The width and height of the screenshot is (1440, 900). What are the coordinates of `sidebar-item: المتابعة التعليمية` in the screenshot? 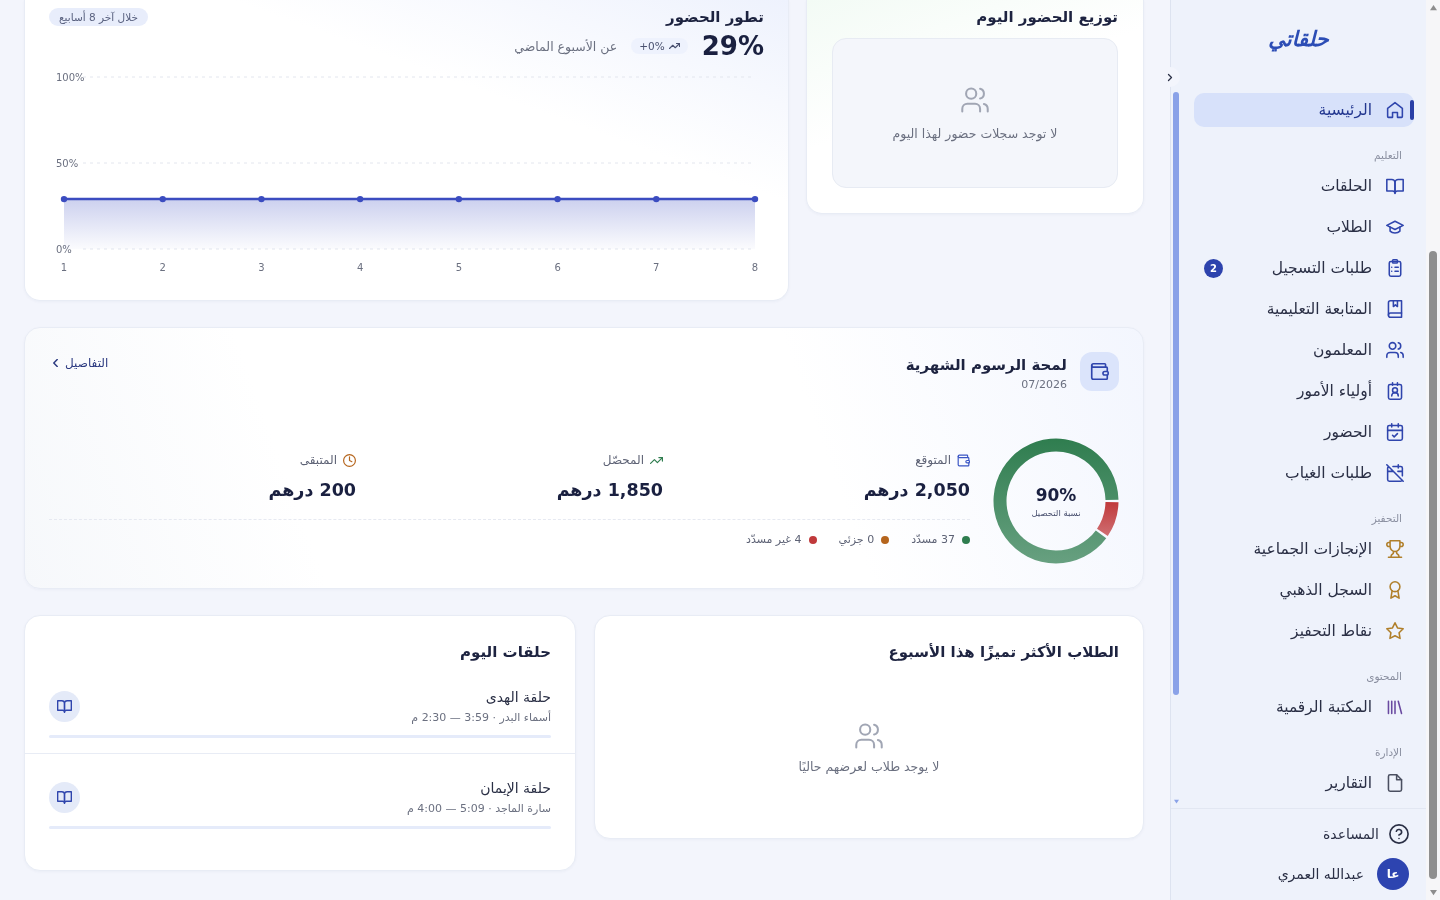 It's located at (1304, 309).